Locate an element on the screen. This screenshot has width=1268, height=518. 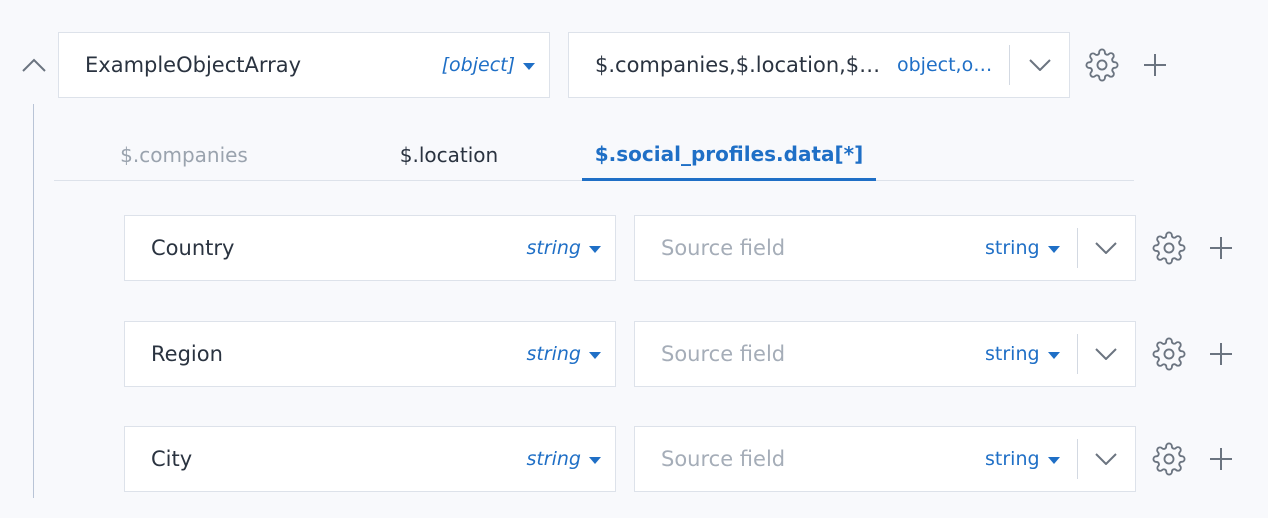
tab-social-profiles: $.social_profiles.data[*] is located at coordinates (729, 155).